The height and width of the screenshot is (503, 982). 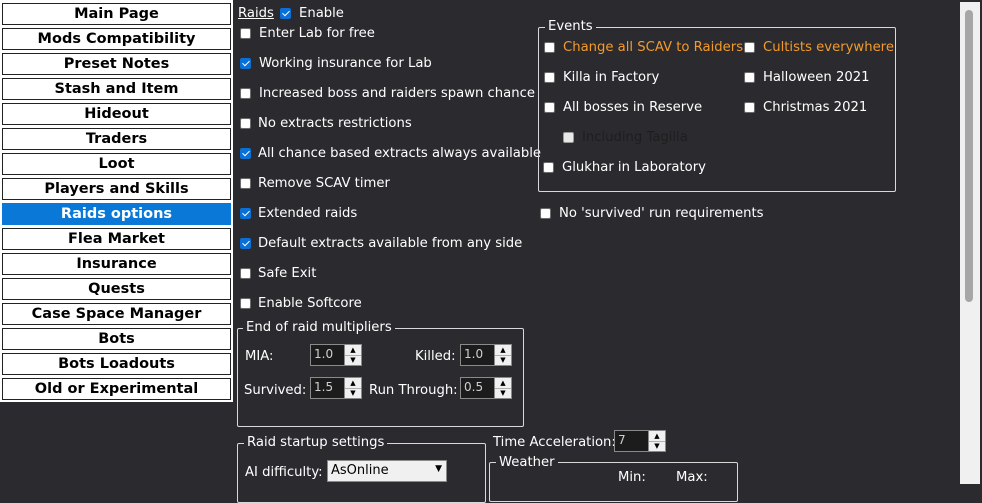 I want to click on ai-difficulty-value: AsOnline, so click(x=360, y=470).